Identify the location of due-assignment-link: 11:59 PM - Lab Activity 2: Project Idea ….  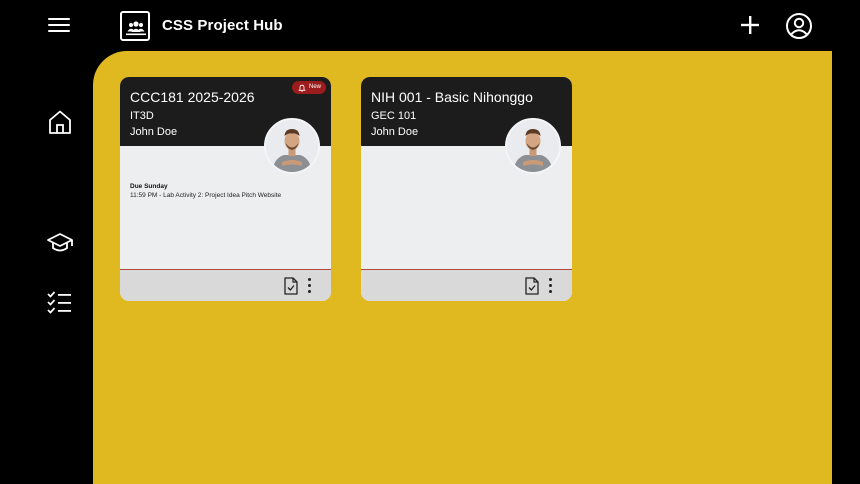
(205, 195).